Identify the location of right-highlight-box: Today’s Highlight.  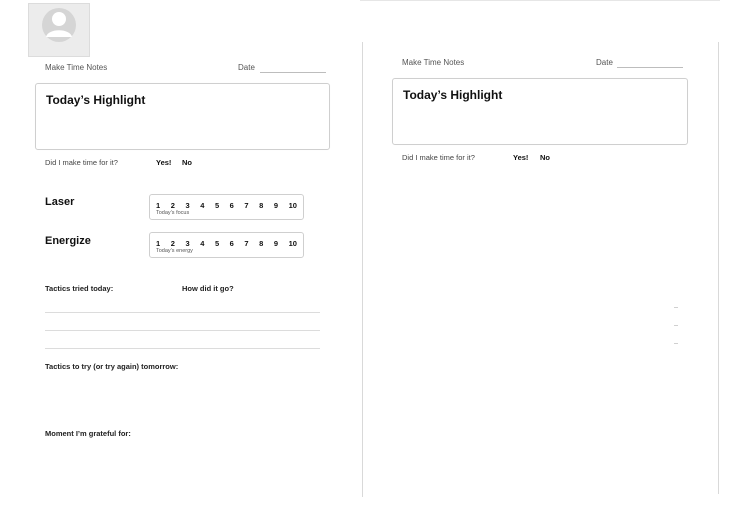
(540, 111).